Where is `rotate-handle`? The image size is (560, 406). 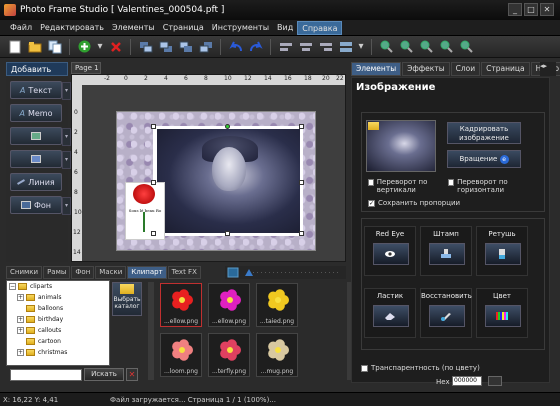 rotate-handle is located at coordinates (227, 126).